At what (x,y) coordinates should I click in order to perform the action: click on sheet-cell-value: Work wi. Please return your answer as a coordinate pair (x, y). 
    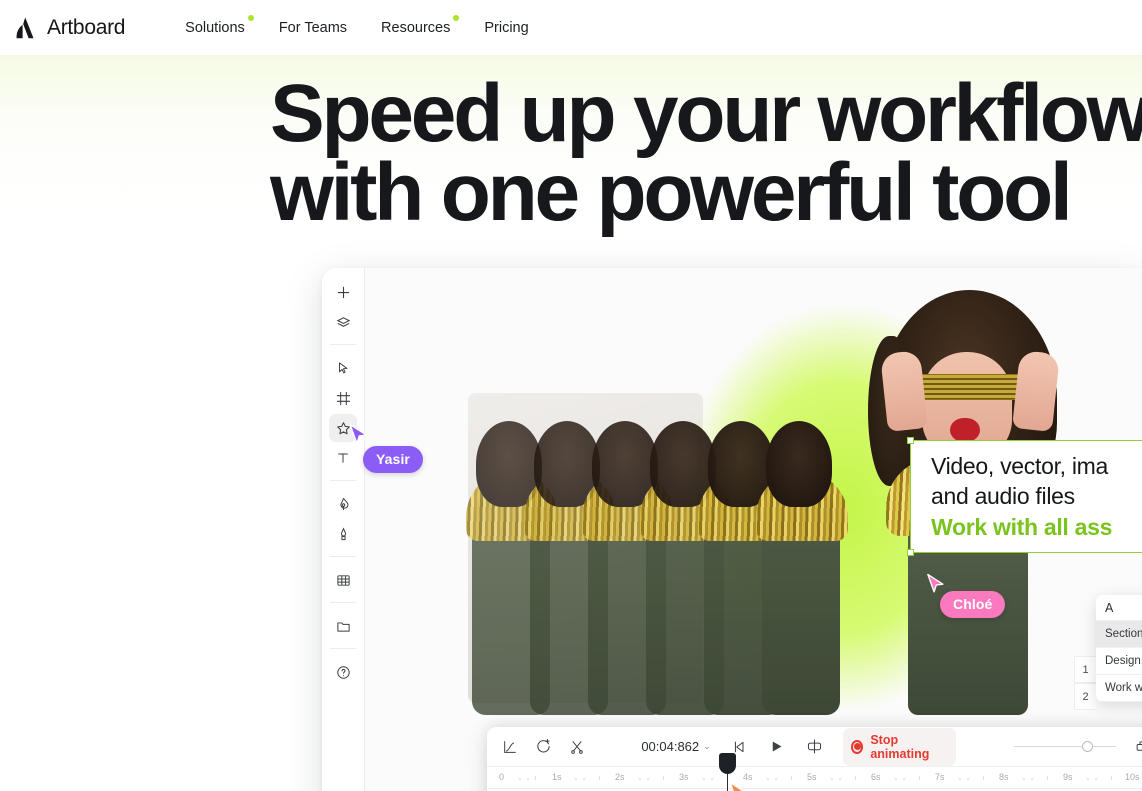
    Looking at the image, I should click on (1123, 688).